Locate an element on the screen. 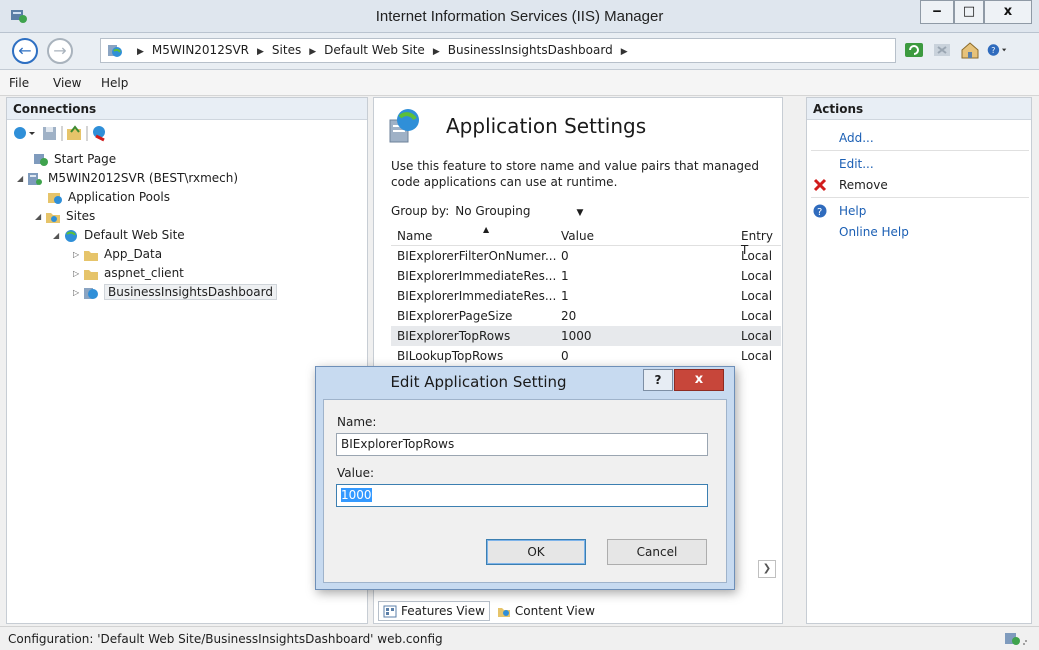  table-row: BIExplorerTopRows 1000 Local is located at coordinates (586, 336).